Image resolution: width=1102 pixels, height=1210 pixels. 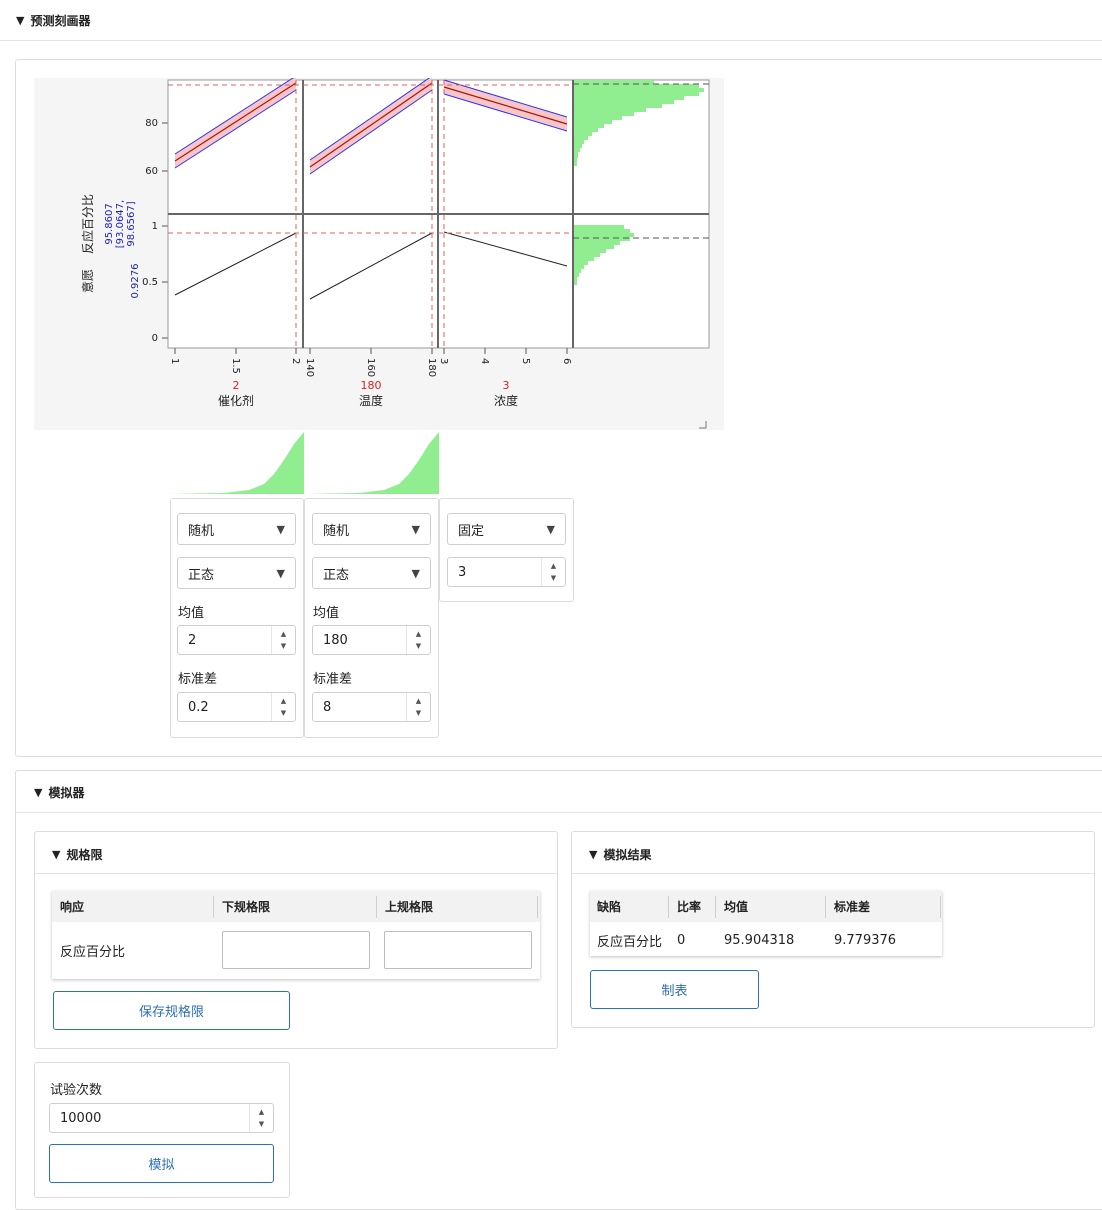 I want to click on sd-value: 0.2, so click(x=198, y=707).